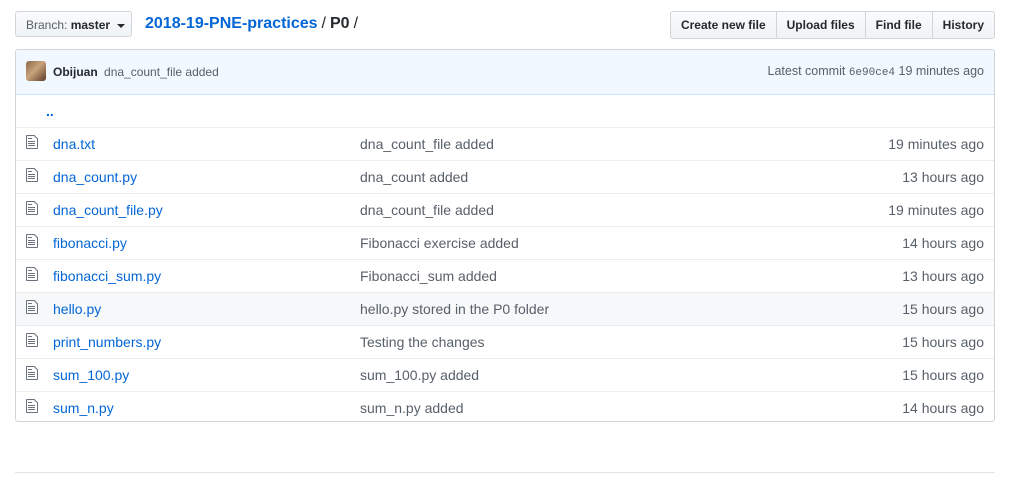 The height and width of the screenshot is (496, 1021). I want to click on footer-divider, so click(505, 472).